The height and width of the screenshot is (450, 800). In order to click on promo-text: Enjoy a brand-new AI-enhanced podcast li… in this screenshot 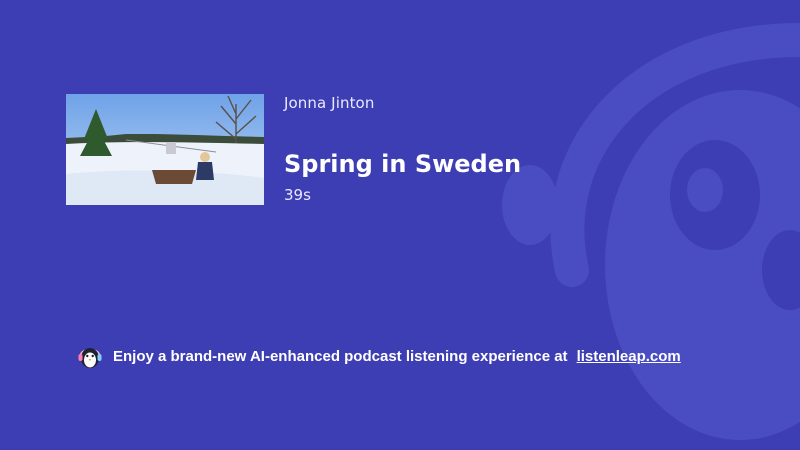, I will do `click(340, 356)`.